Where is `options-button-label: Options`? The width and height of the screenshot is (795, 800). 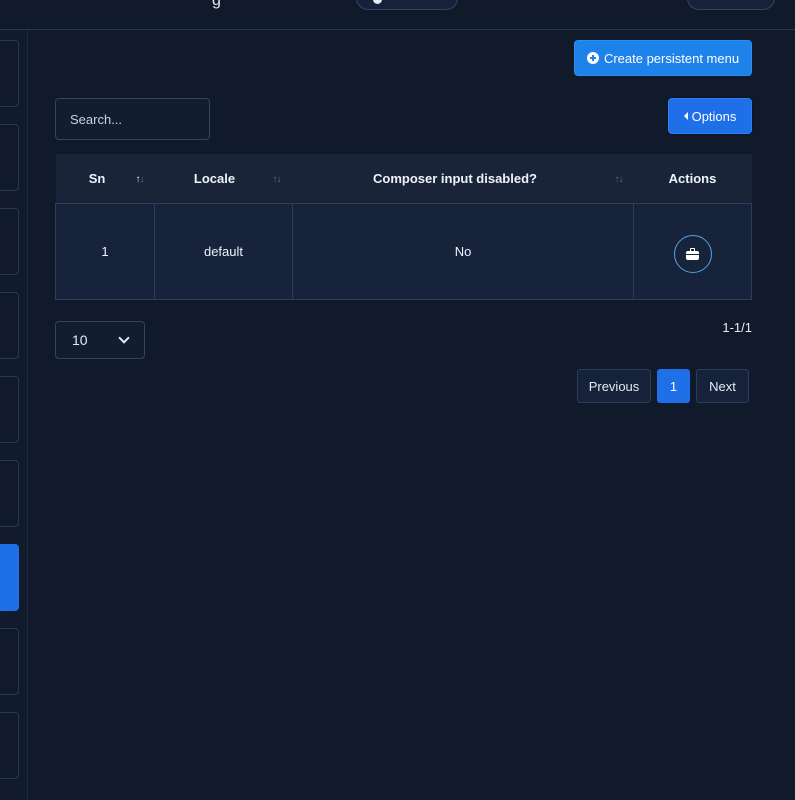
options-button-label: Options is located at coordinates (714, 116).